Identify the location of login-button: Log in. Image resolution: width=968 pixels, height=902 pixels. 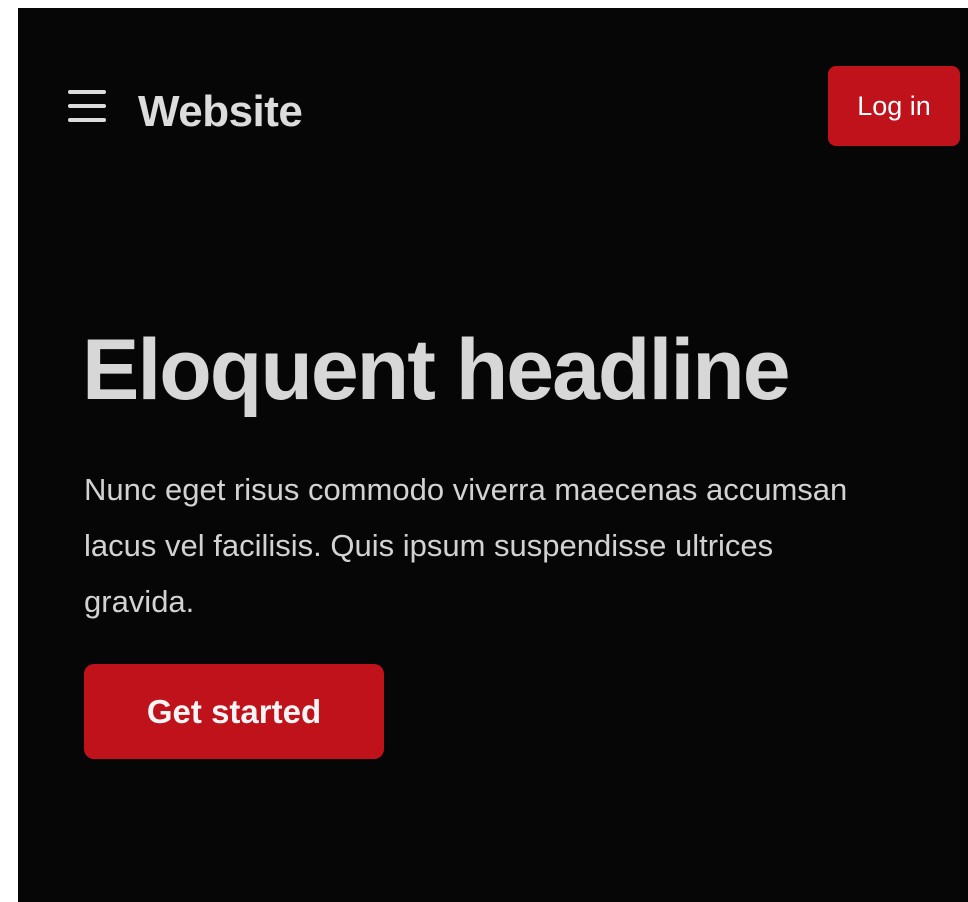
(894, 106).